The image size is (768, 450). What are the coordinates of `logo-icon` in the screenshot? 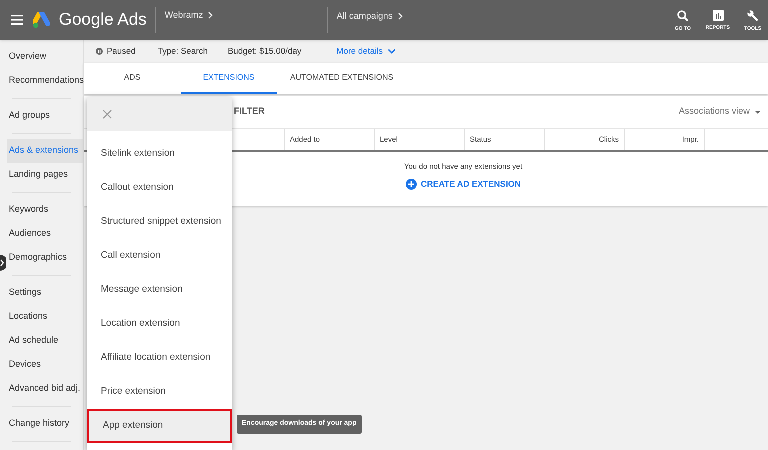 It's located at (42, 20).